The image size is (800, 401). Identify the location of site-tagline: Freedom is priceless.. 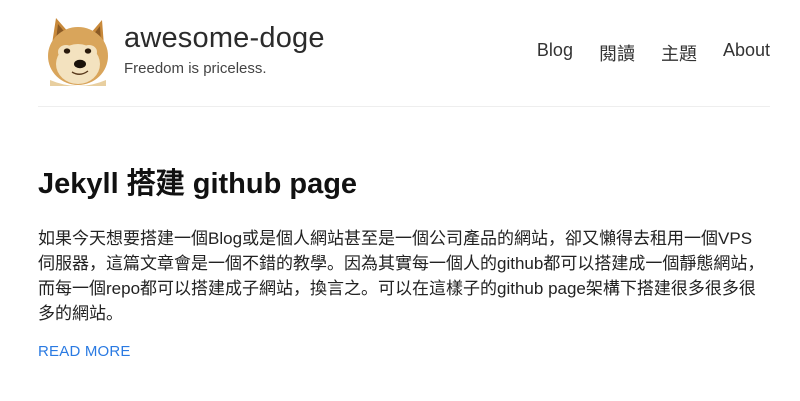
(195, 68).